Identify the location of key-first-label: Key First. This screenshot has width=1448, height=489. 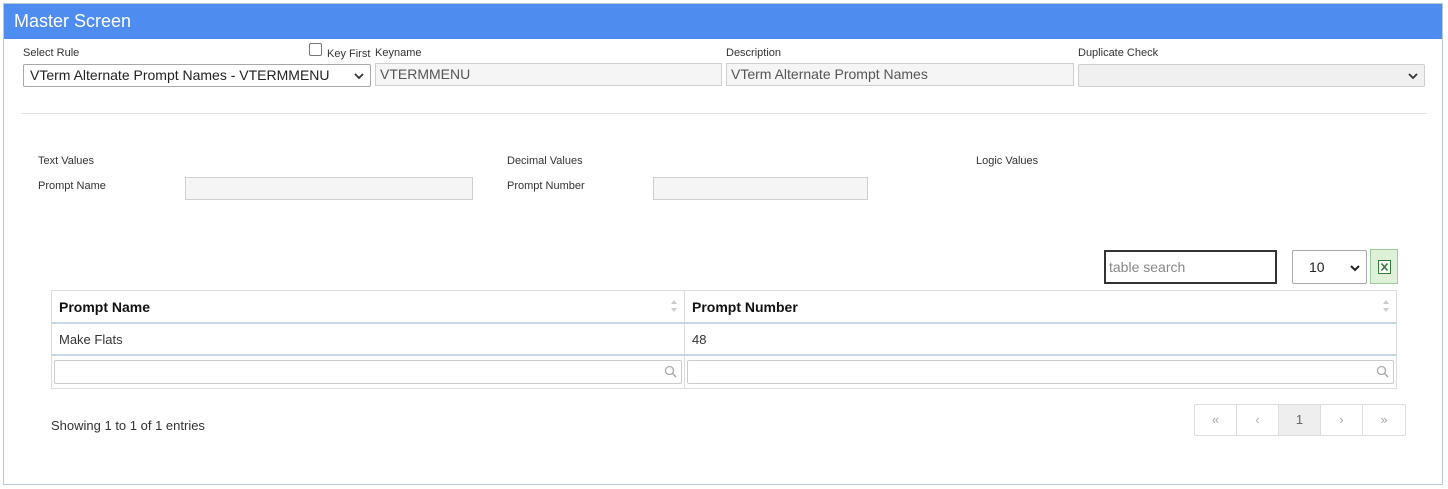
(349, 54).